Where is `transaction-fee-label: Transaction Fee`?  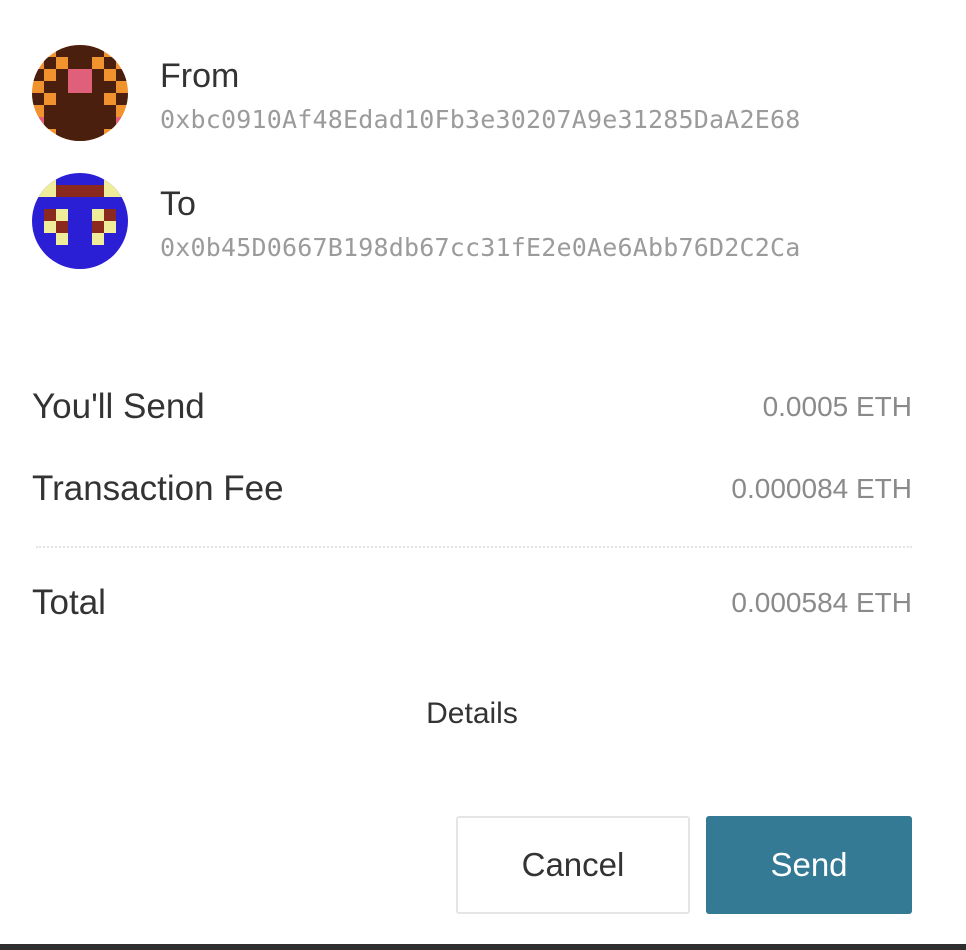 transaction-fee-label: Transaction Fee is located at coordinates (158, 488).